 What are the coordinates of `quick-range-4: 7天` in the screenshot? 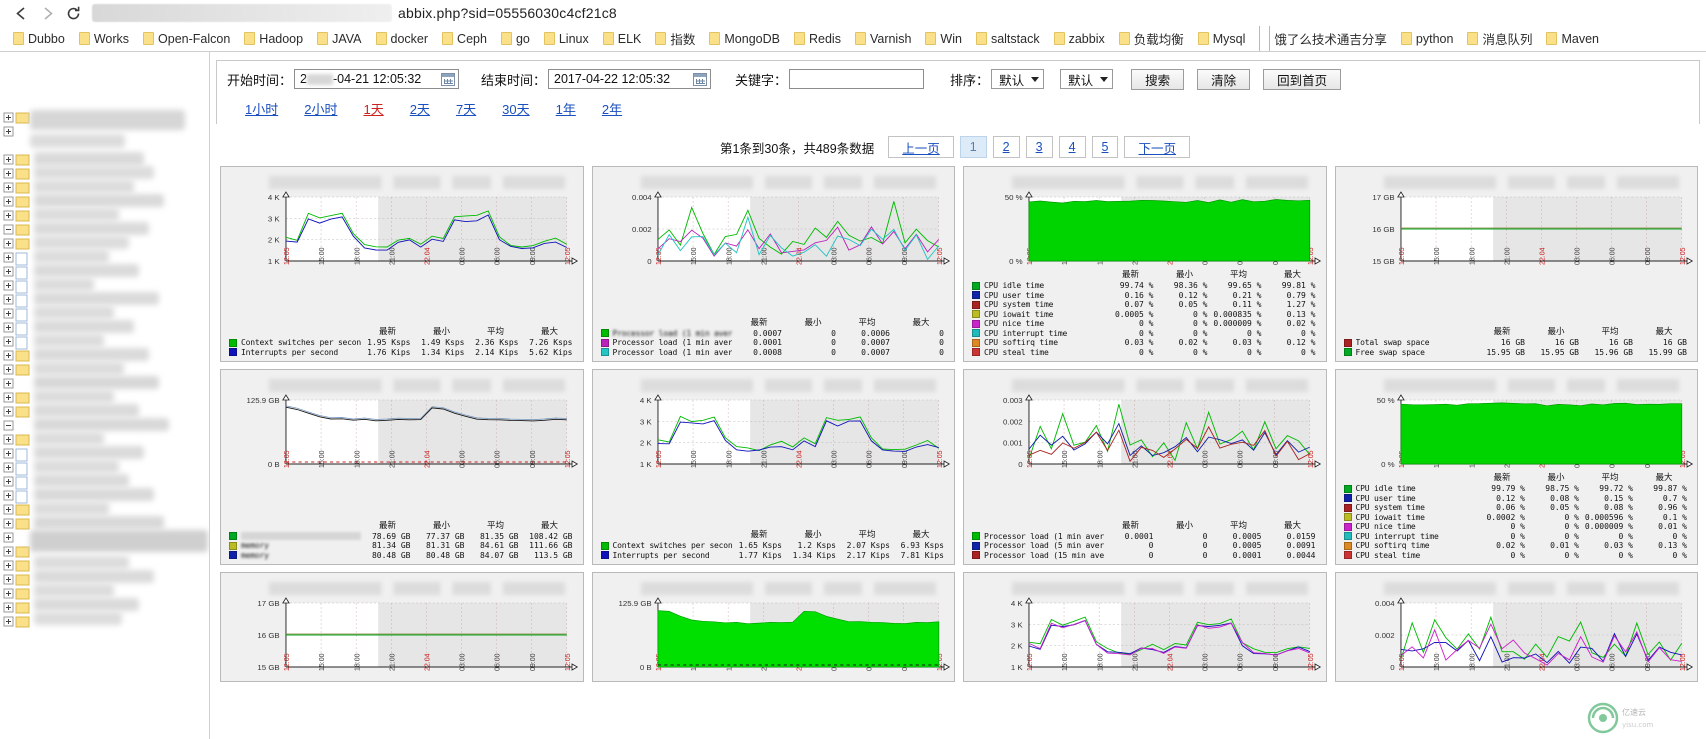 It's located at (466, 108).